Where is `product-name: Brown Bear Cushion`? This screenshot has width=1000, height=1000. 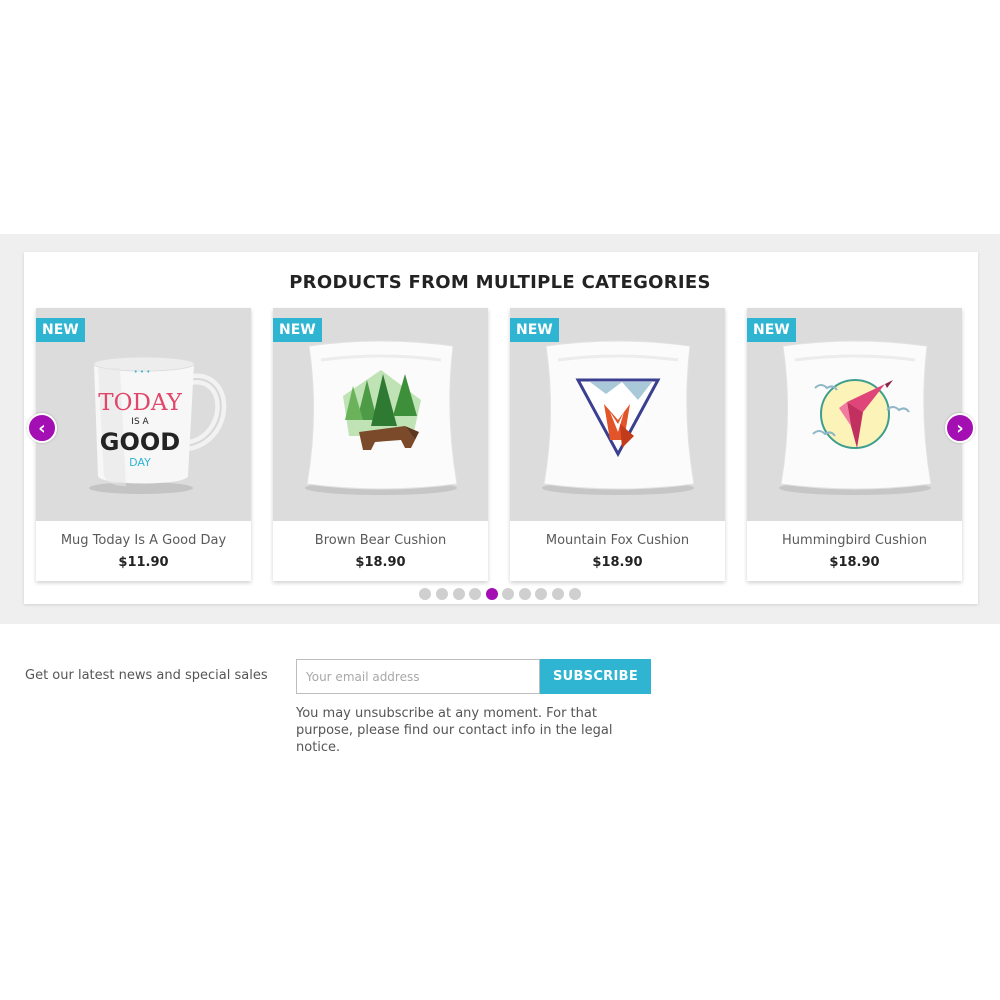
product-name: Brown Bear Cushion is located at coordinates (380, 540).